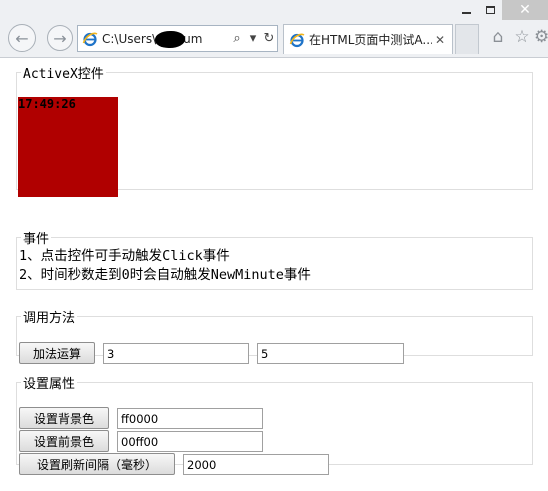 This screenshot has height=491, width=548. What do you see at coordinates (90, 39) in the screenshot?
I see `ie-page-icon` at bounding box center [90, 39].